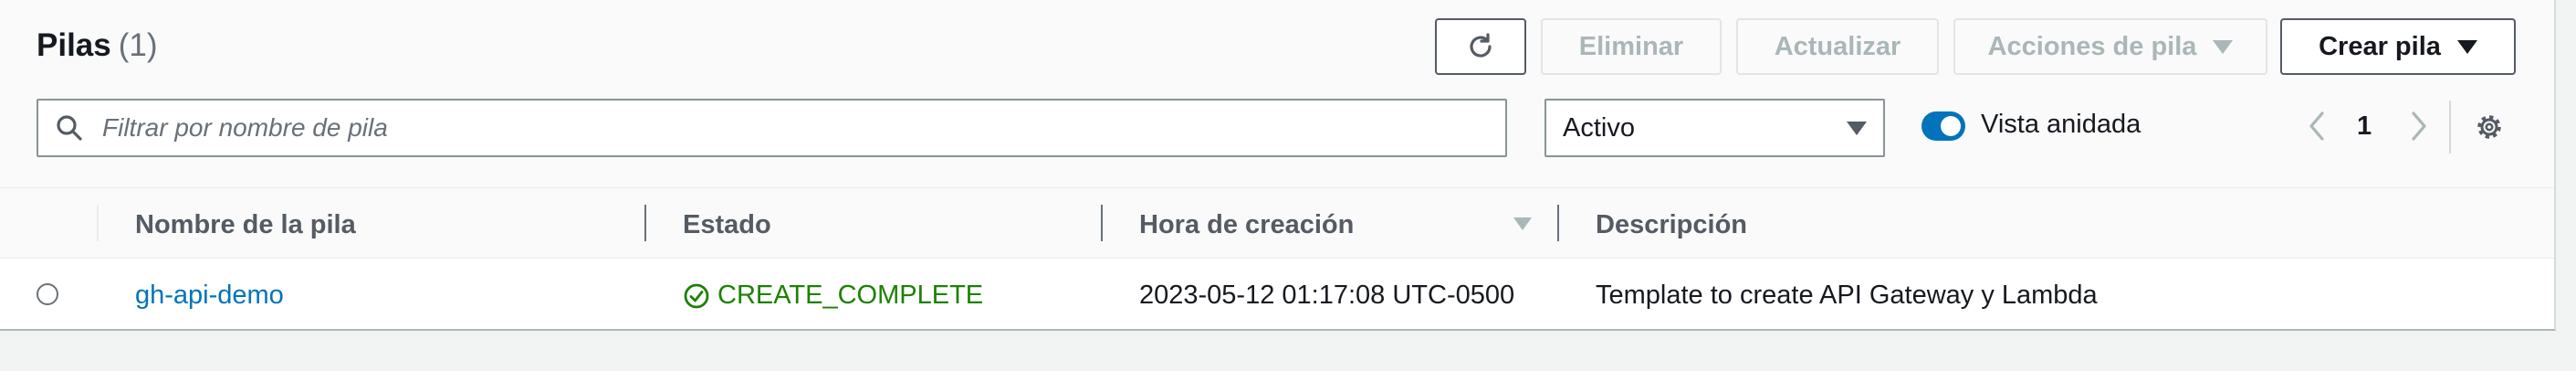 The height and width of the screenshot is (371, 2576). Describe the element at coordinates (245, 225) in the screenshot. I see `column-header-name: Nombre de la pila` at that location.